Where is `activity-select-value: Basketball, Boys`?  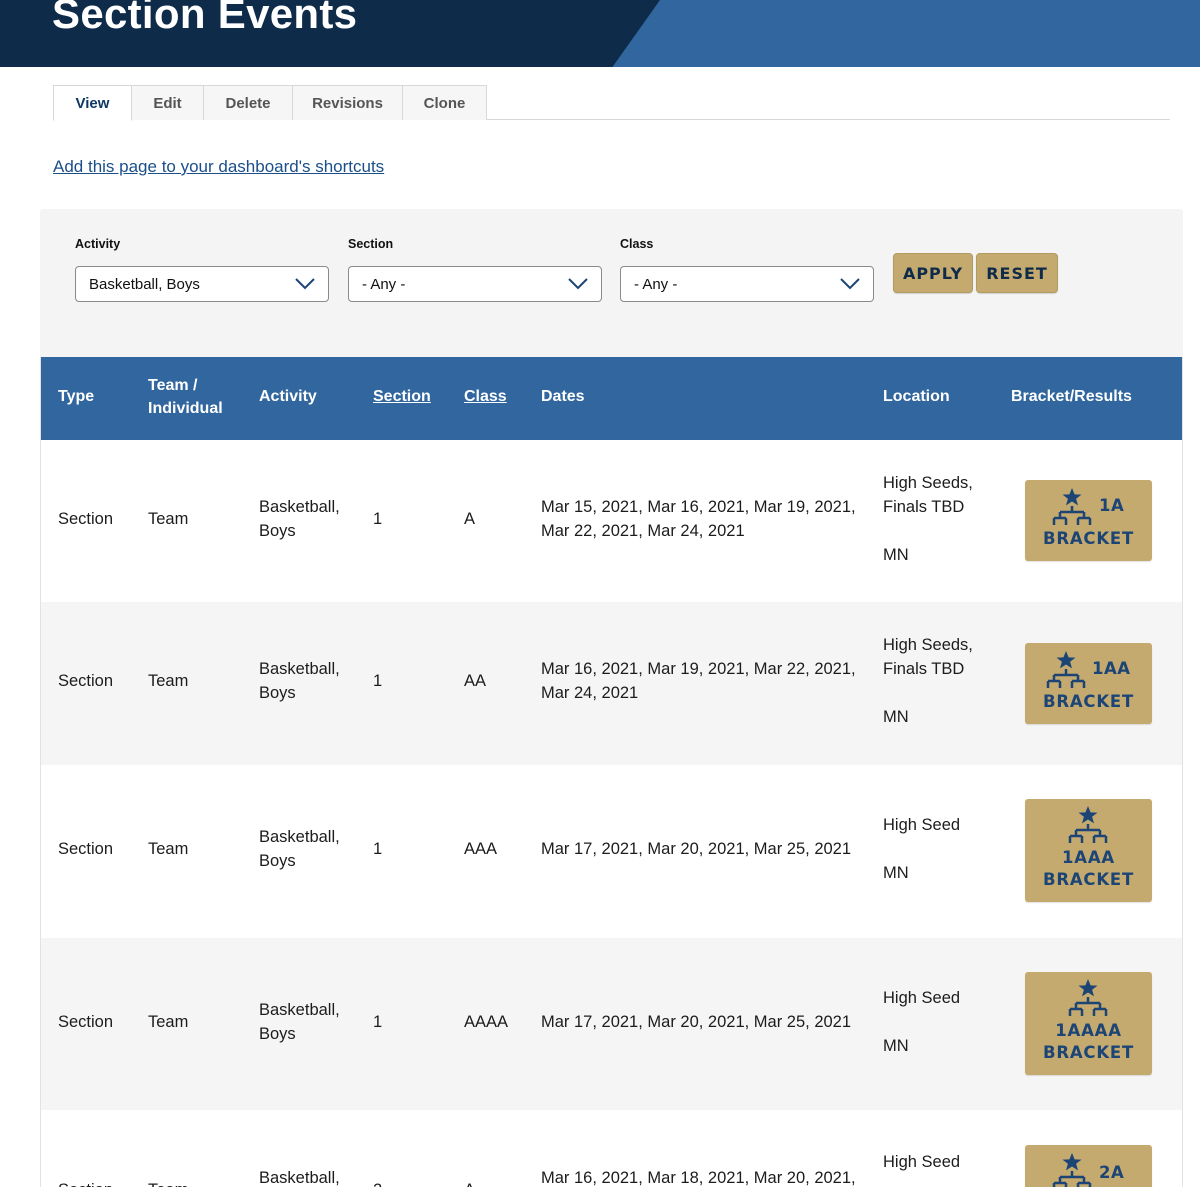
activity-select-value: Basketball, Boys is located at coordinates (144, 284).